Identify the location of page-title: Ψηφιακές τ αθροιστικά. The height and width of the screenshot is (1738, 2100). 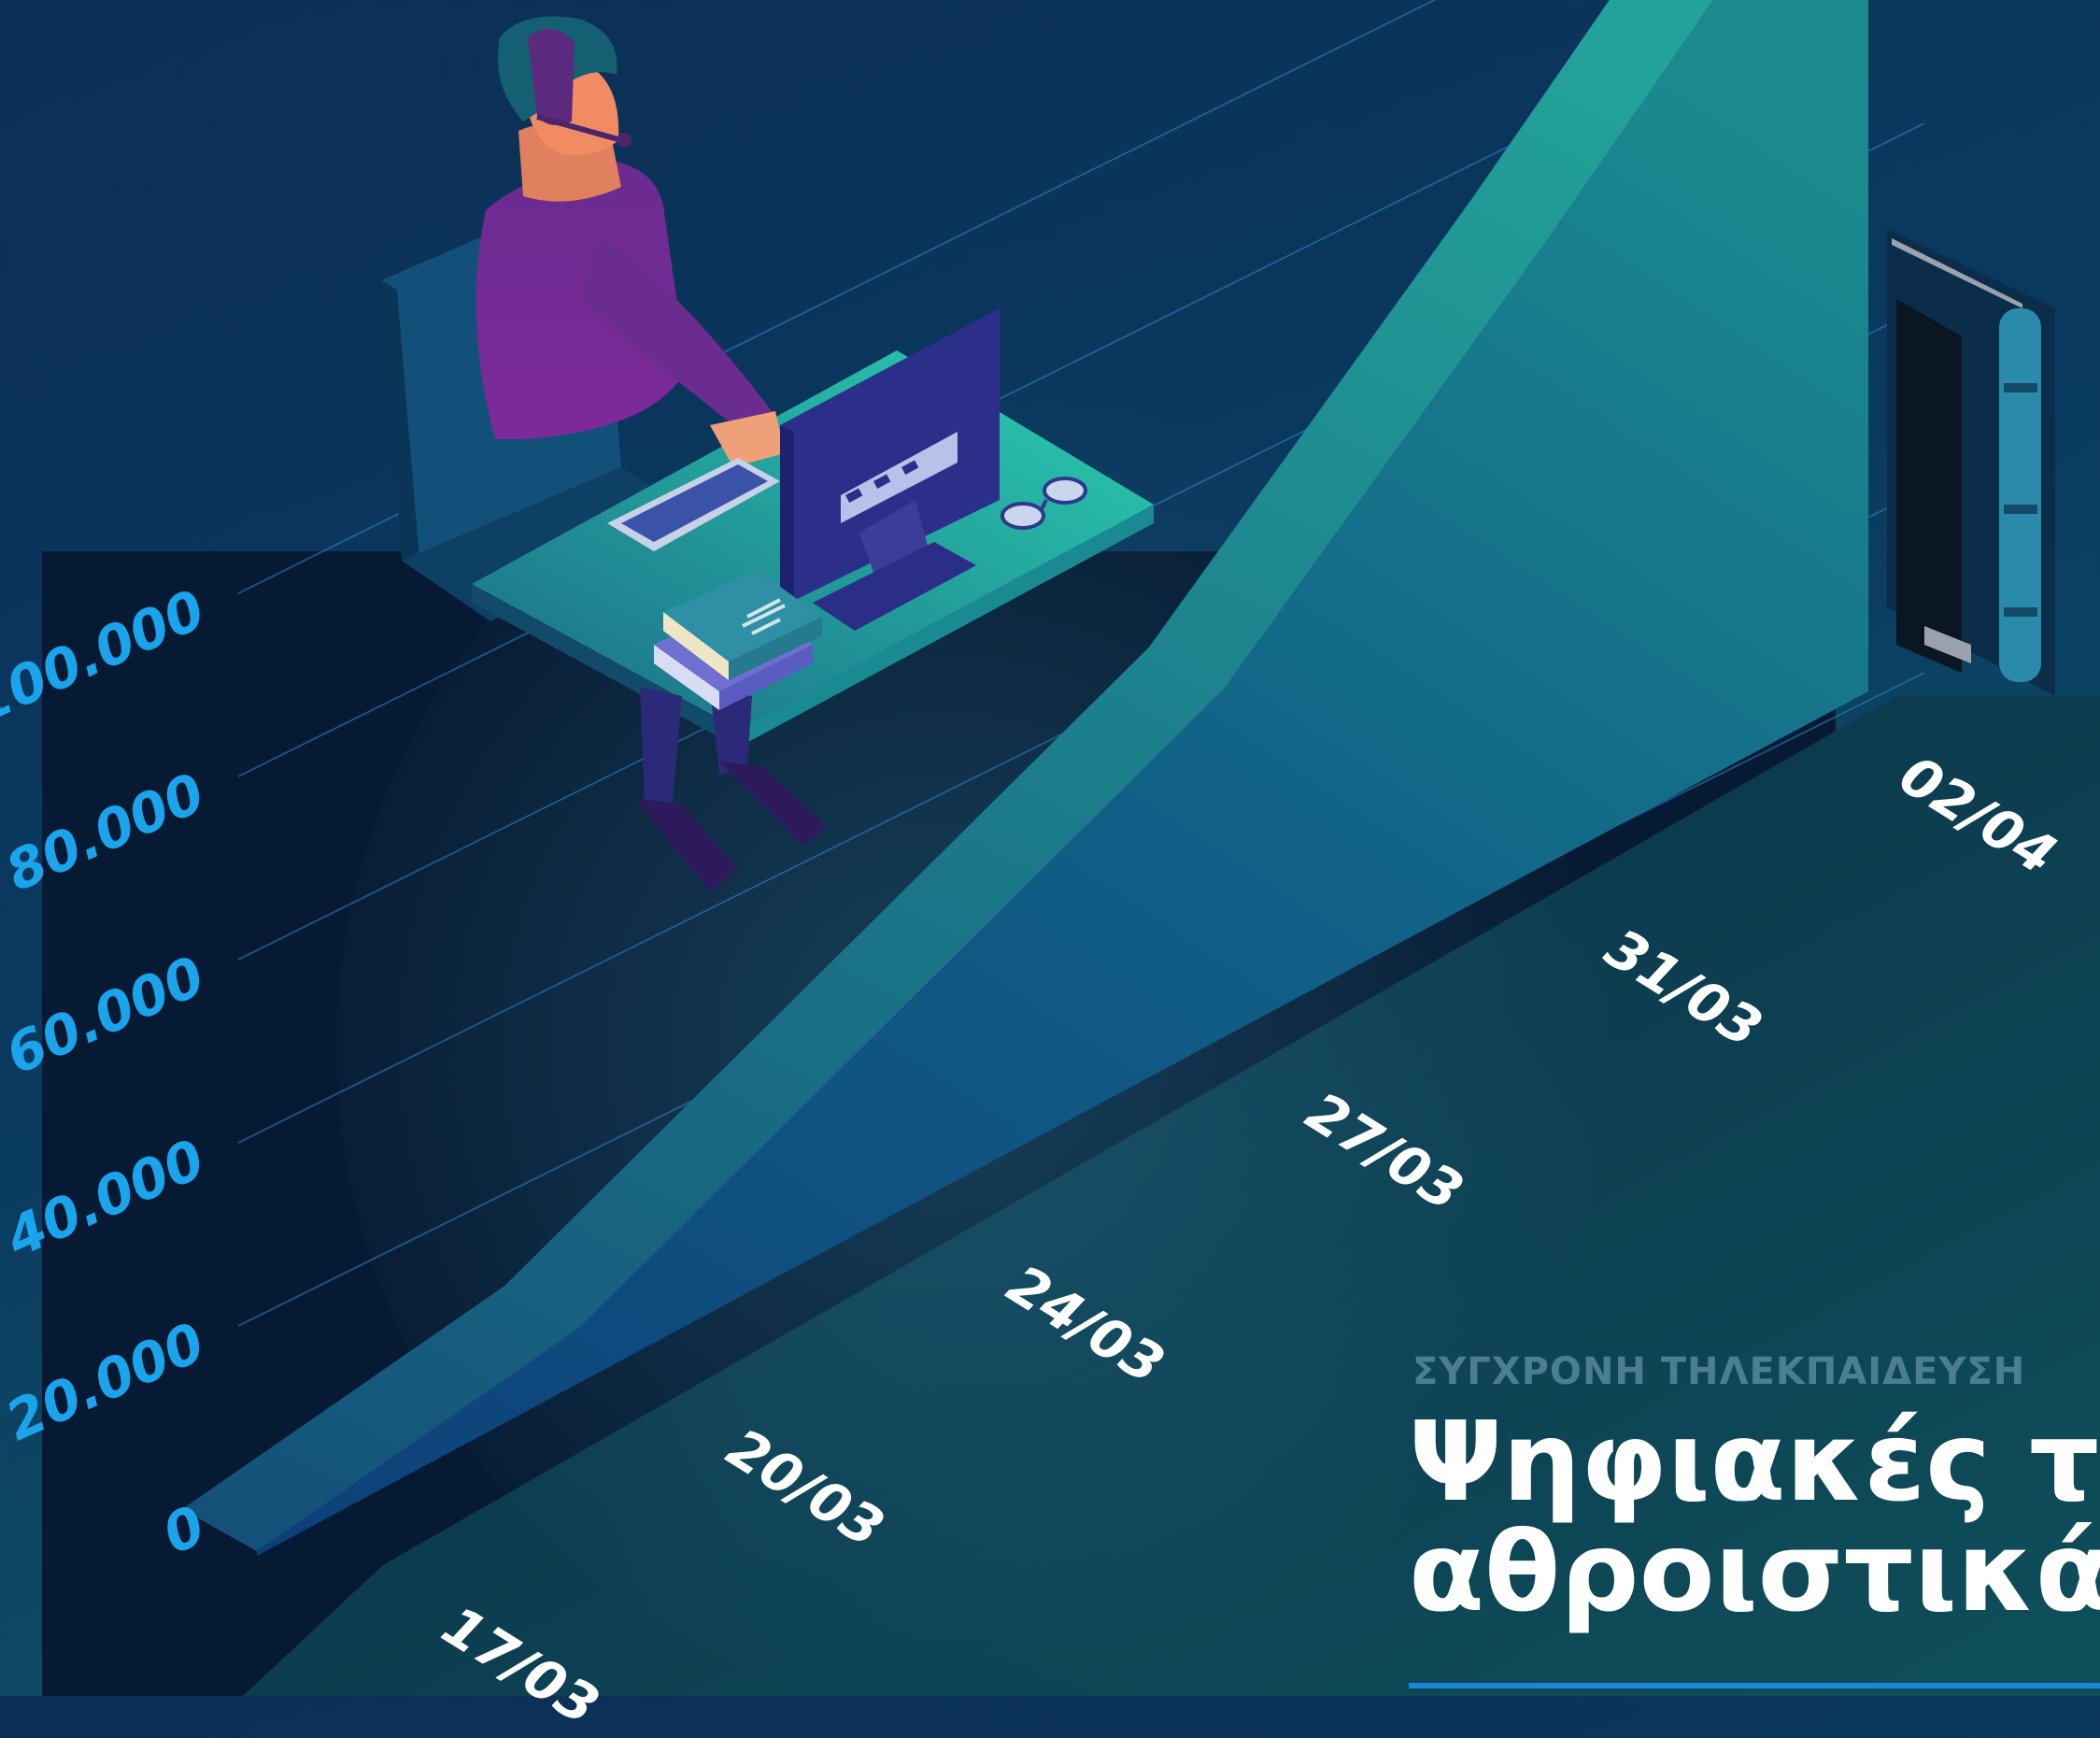
(1755, 1546).